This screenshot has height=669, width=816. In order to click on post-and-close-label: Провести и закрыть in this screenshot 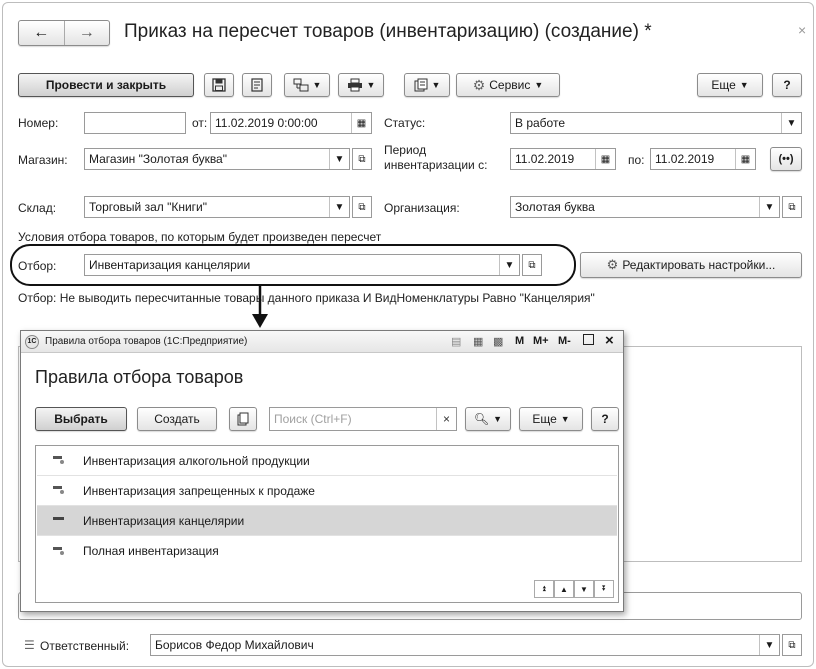, I will do `click(106, 85)`.